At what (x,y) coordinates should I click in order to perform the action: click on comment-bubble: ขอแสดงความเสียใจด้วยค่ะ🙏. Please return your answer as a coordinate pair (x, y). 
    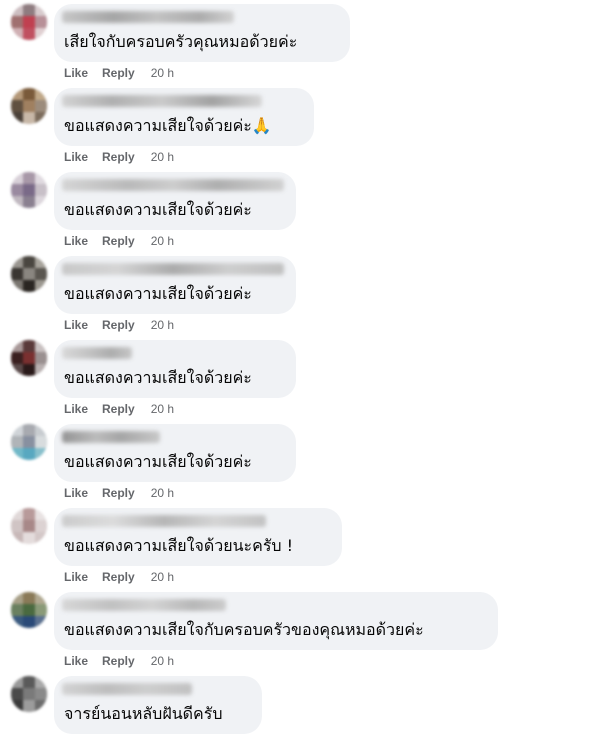
    Looking at the image, I should click on (184, 117).